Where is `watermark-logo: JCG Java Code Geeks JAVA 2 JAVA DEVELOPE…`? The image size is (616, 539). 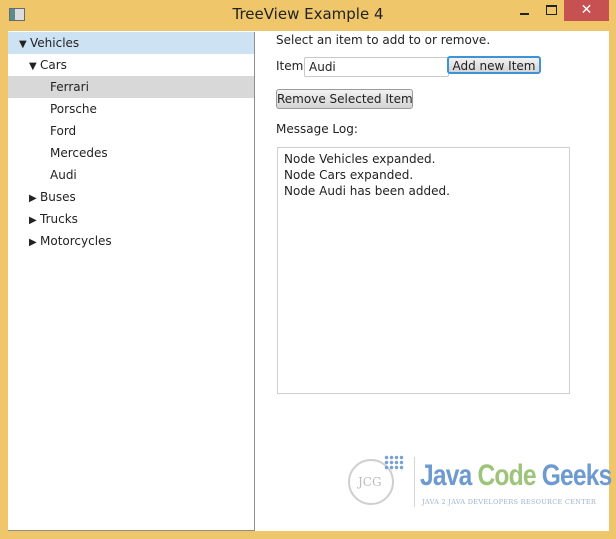
watermark-logo: JCG Java Code Geeks JAVA 2 JAVA DEVELOPE… is located at coordinates (477, 484).